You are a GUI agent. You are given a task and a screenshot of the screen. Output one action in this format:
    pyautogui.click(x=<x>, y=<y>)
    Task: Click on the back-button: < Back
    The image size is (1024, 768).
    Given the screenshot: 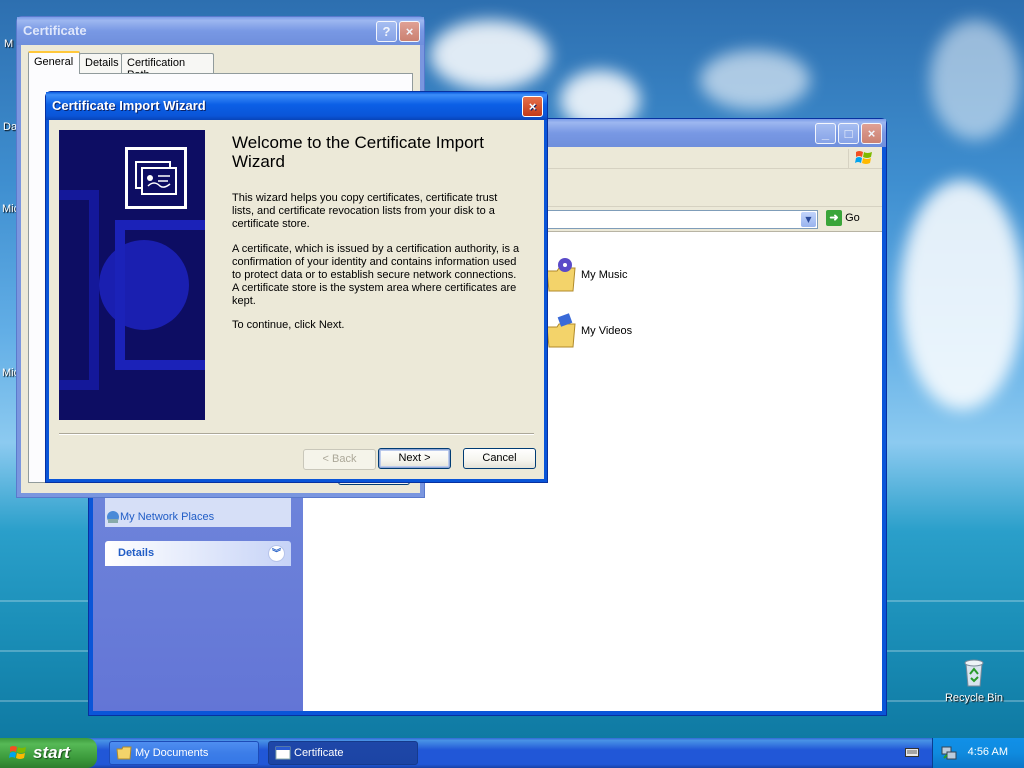 What is the action you would take?
    pyautogui.click(x=339, y=459)
    